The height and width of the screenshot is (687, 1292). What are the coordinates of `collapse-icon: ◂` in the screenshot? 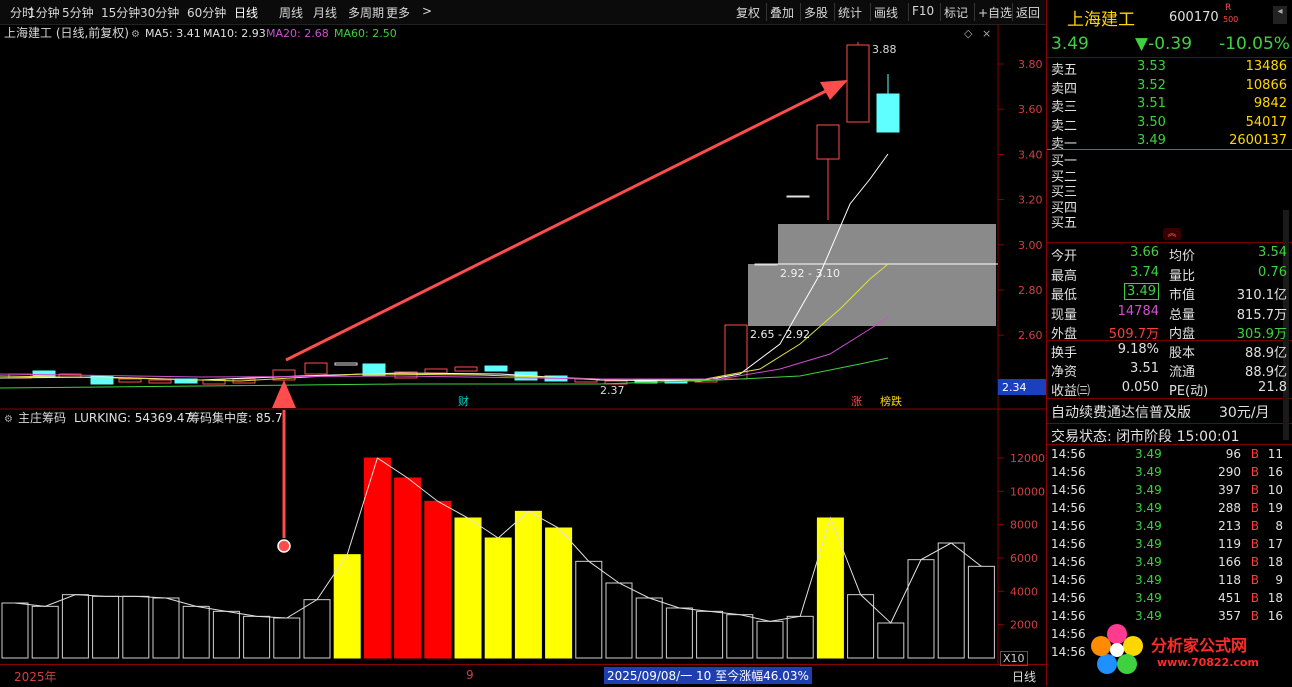 It's located at (1280, 15).